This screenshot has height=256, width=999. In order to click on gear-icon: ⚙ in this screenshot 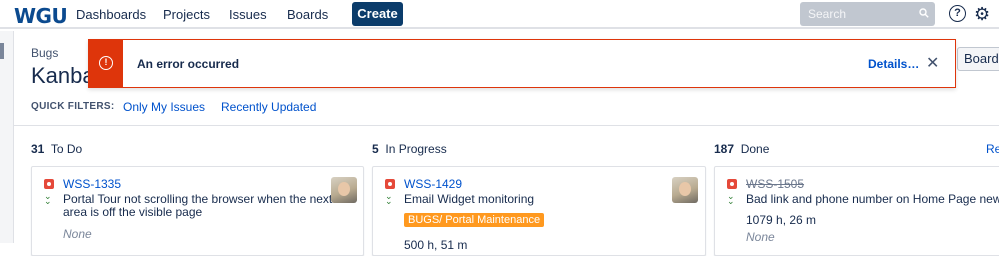, I will do `click(982, 14)`.